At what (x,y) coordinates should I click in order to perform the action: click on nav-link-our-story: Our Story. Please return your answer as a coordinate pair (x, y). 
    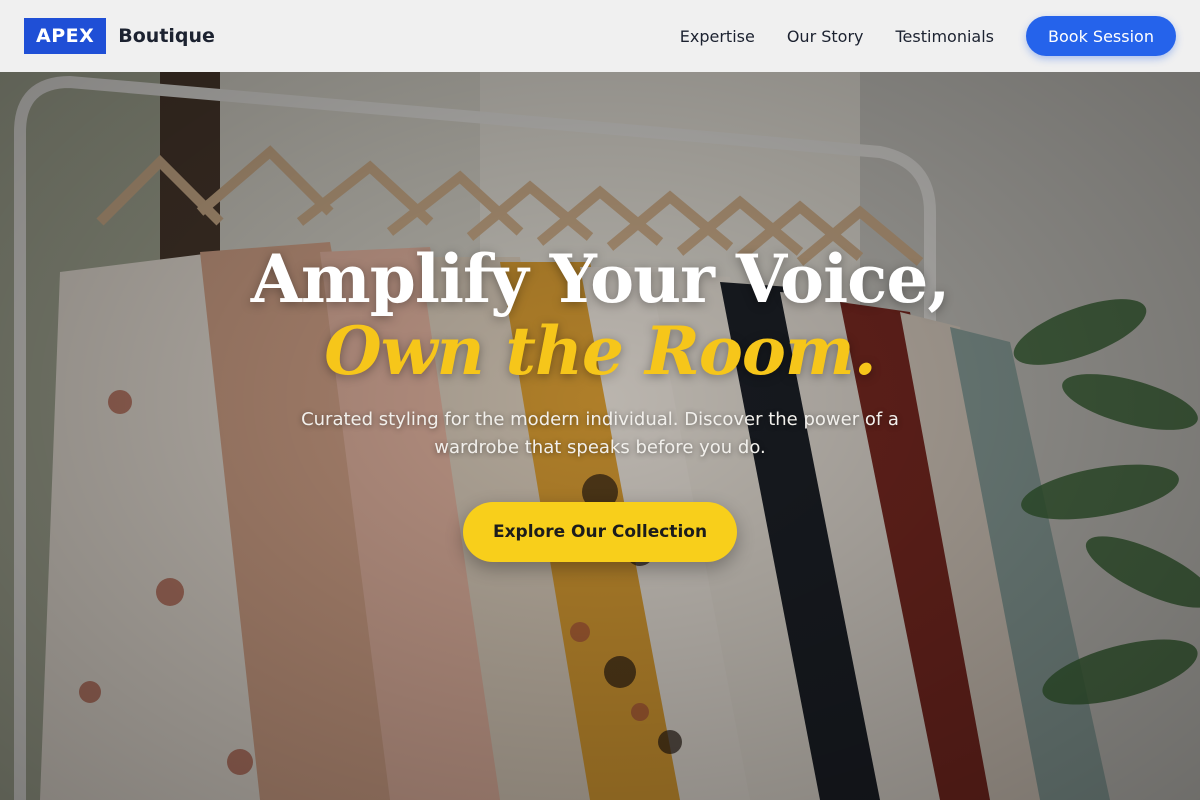
    Looking at the image, I should click on (825, 36).